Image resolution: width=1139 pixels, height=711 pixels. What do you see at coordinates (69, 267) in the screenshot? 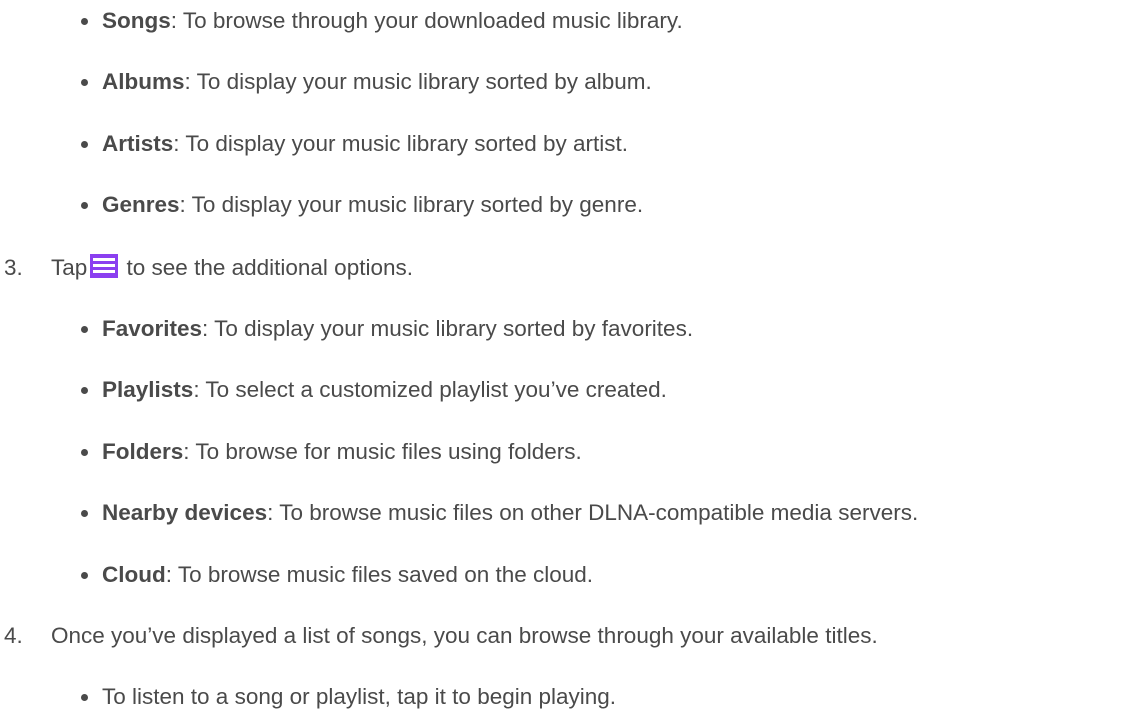
I see `step-text-before: Tap` at bounding box center [69, 267].